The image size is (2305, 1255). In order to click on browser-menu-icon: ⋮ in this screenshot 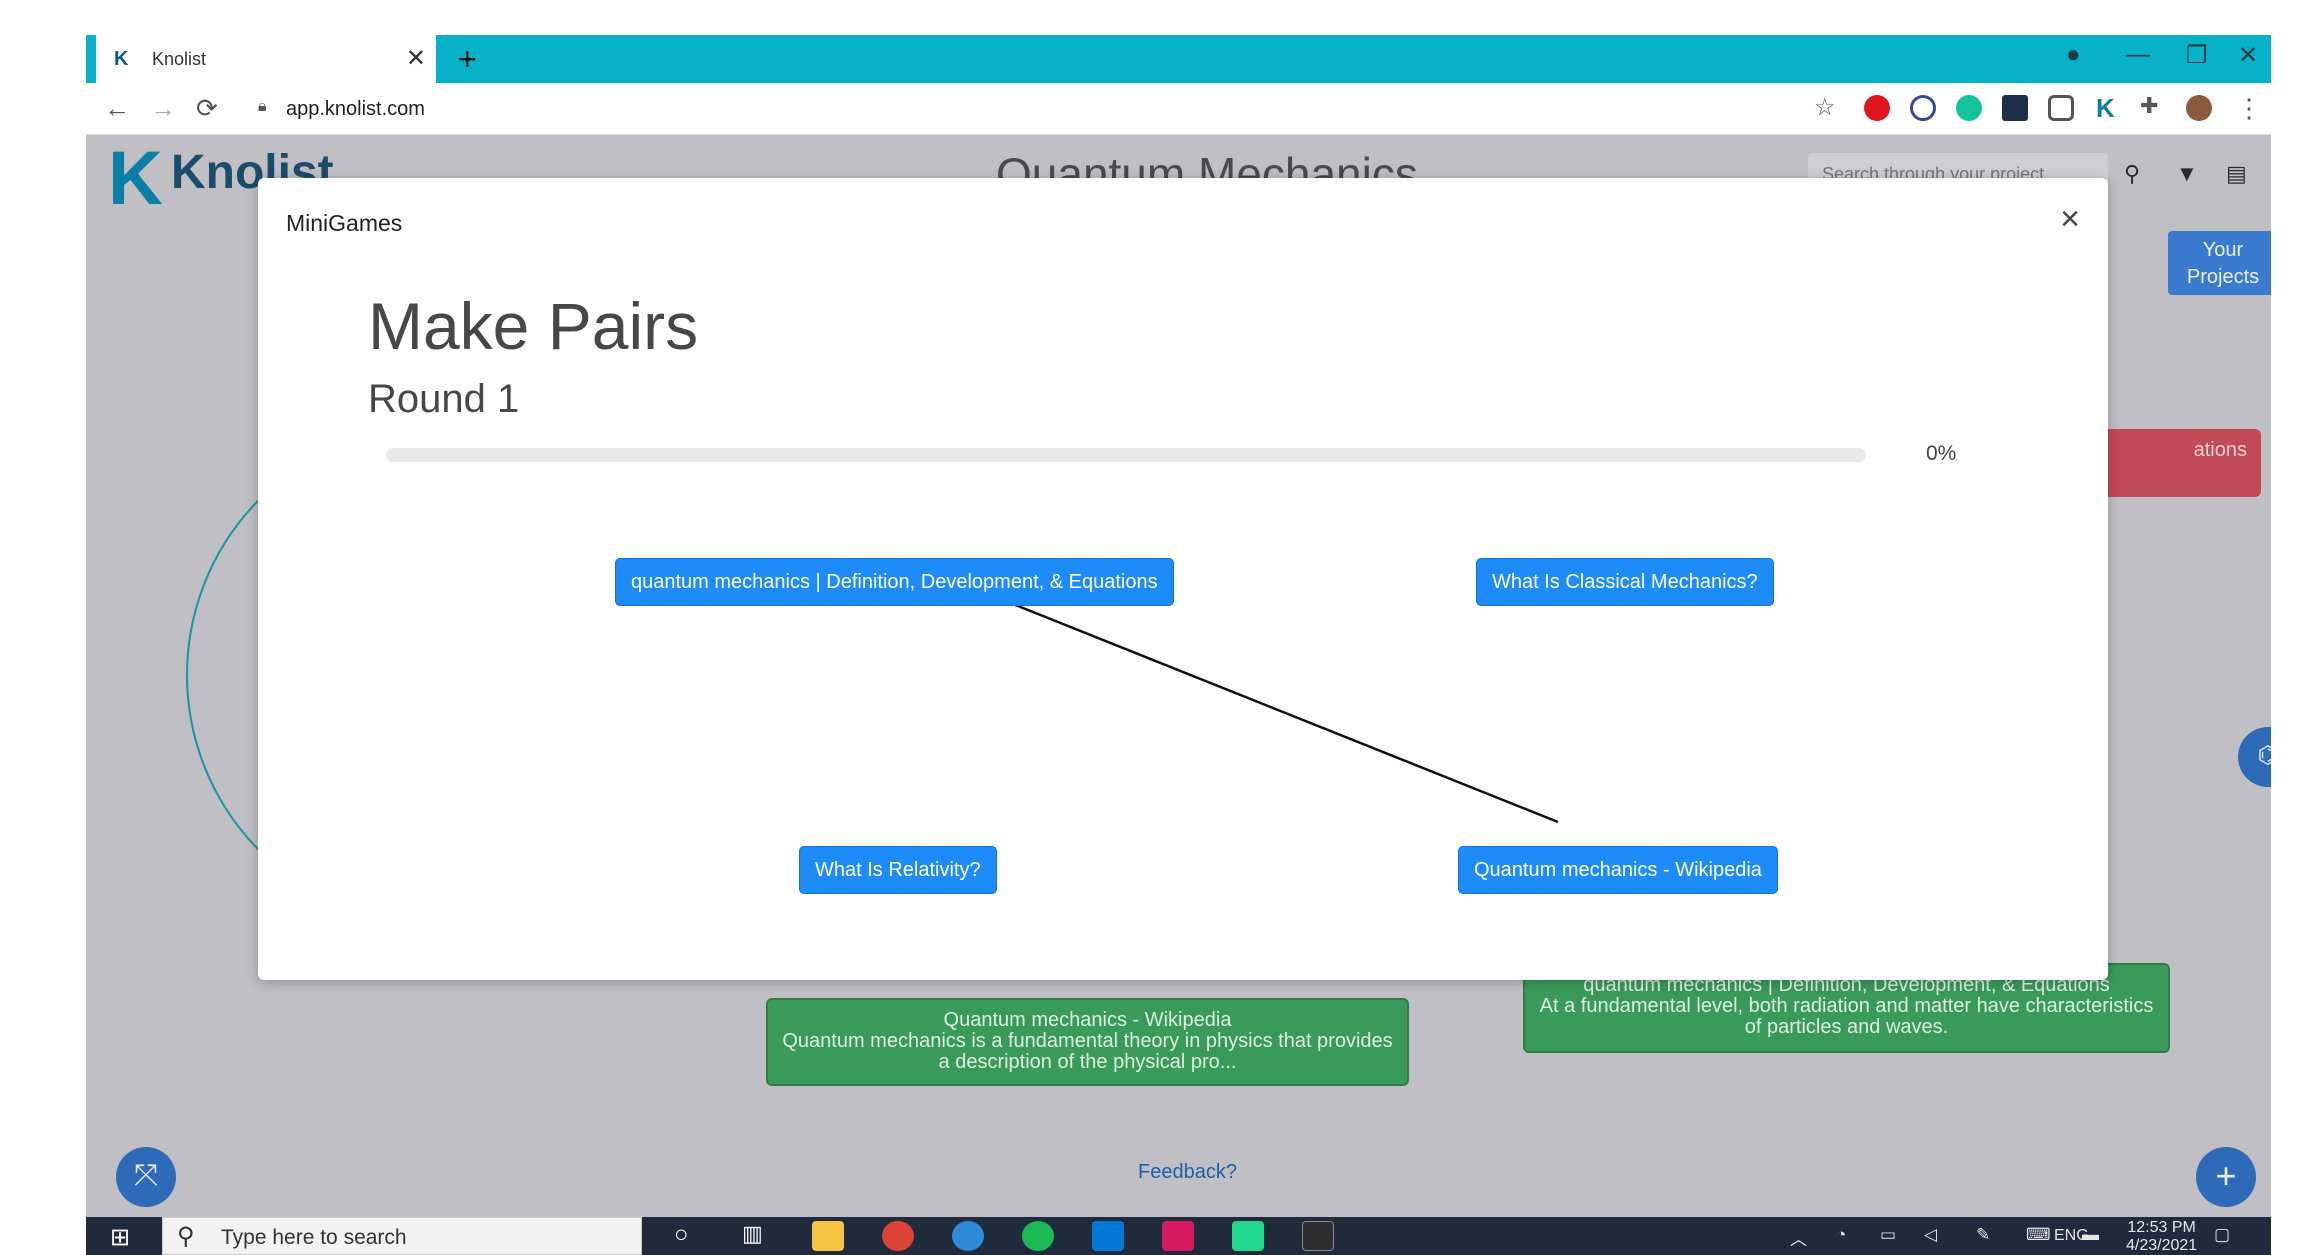, I will do `click(2249, 108)`.